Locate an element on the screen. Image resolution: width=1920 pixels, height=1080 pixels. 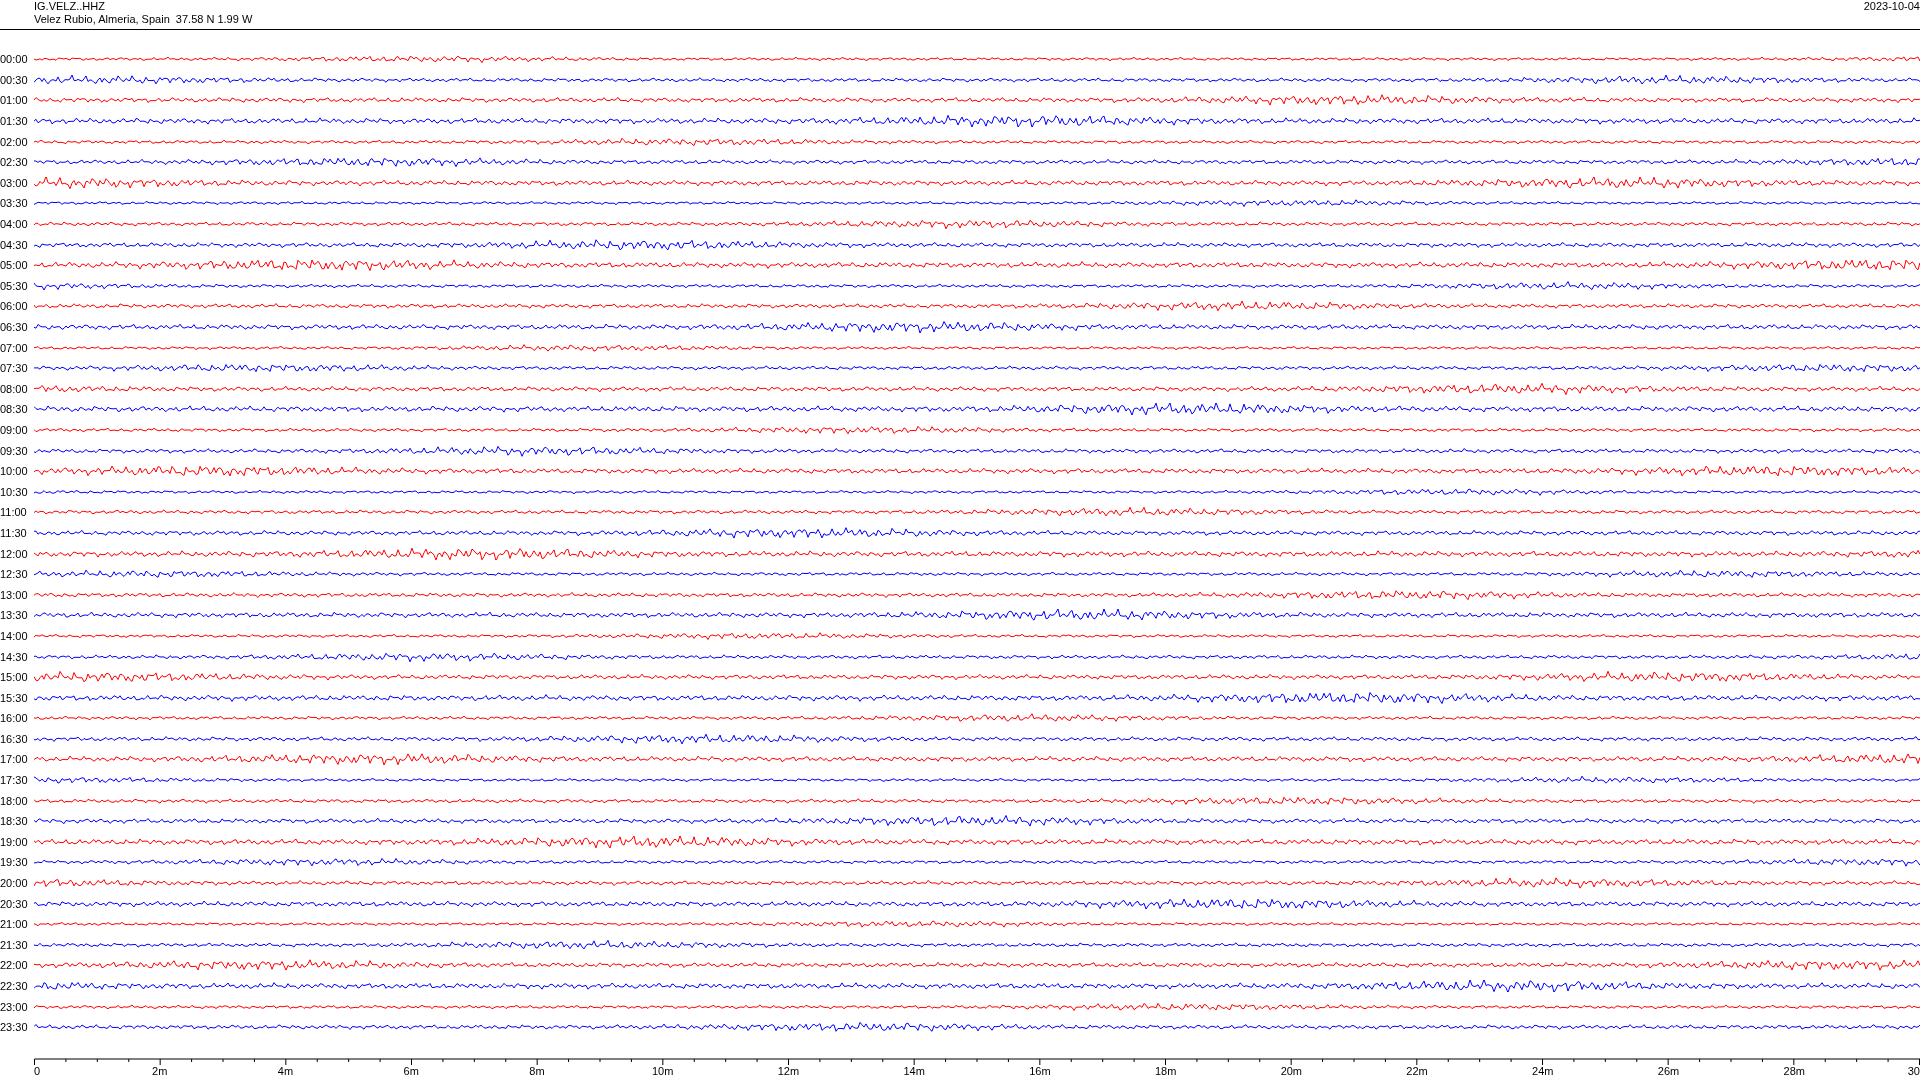
time-label: 15:00 is located at coordinates (14, 677).